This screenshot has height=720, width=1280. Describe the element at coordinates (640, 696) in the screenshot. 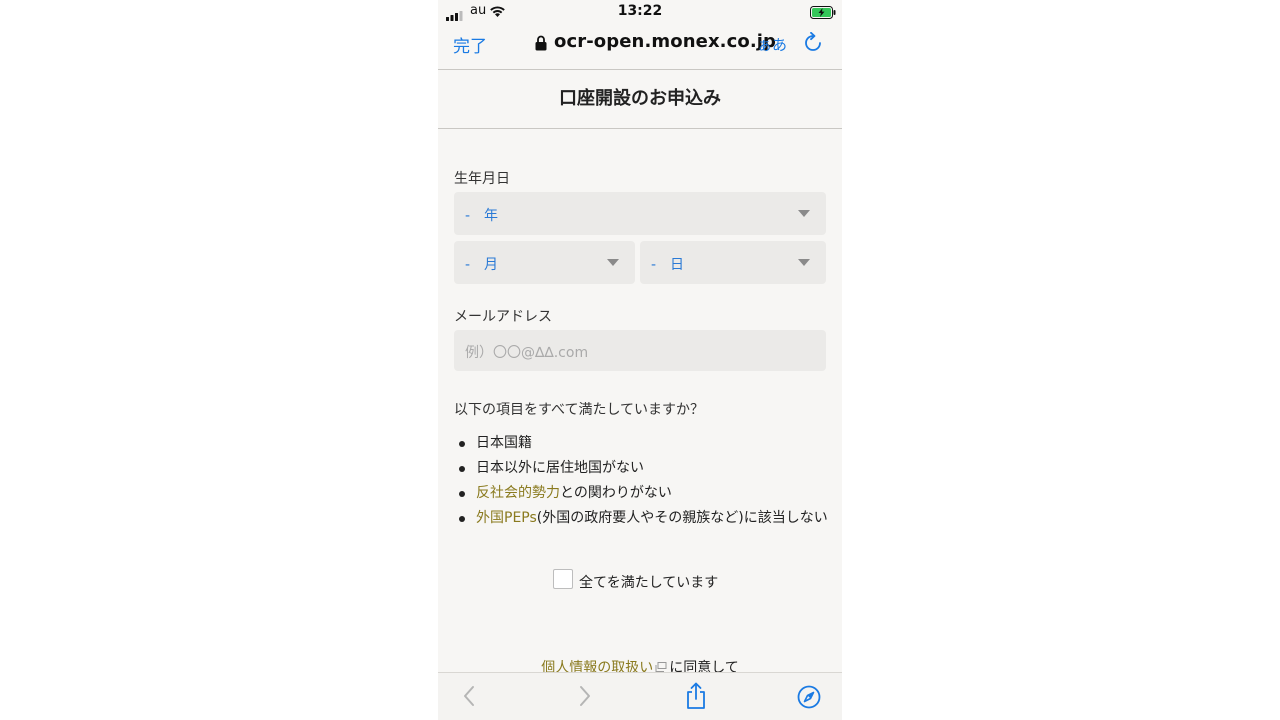

I see `browser-toolbar` at that location.